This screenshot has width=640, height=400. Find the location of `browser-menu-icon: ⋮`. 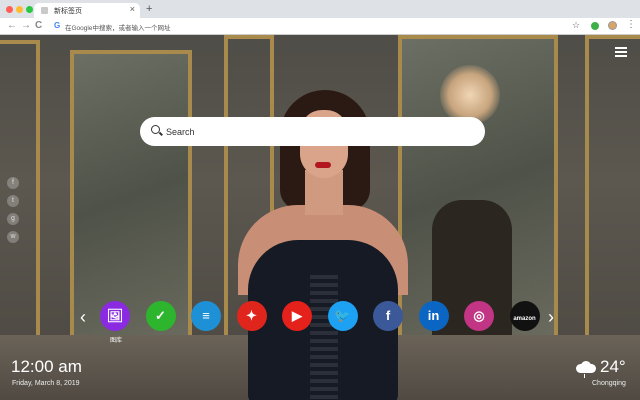

browser-menu-icon: ⋮ is located at coordinates (631, 25).